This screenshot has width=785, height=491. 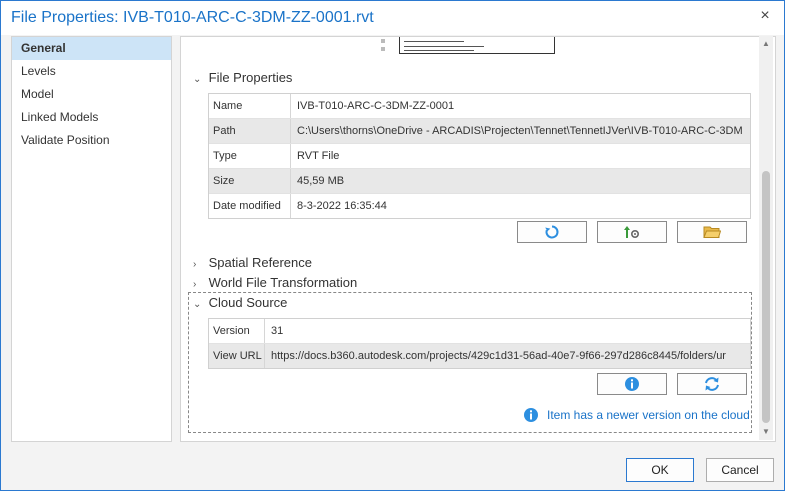 What do you see at coordinates (91, 48) in the screenshot?
I see `sidebar-item-general: General` at bounding box center [91, 48].